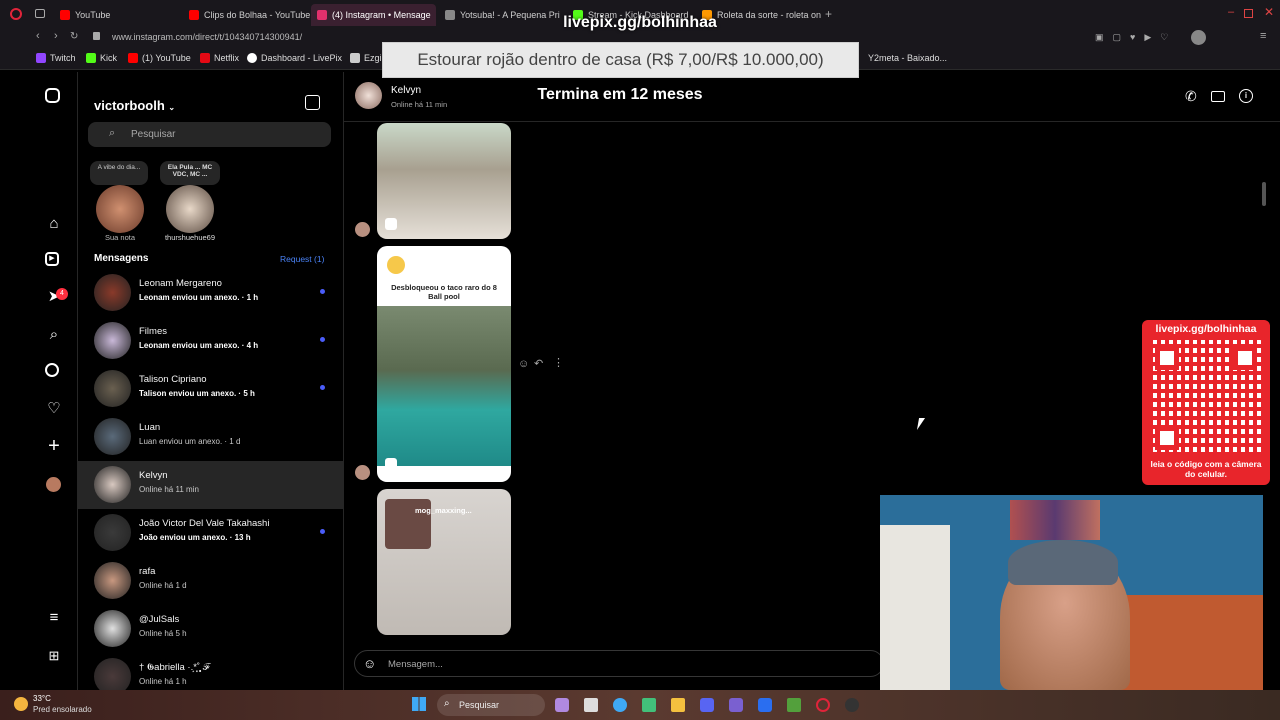 Image resolution: width=1280 pixels, height=720 pixels. I want to click on conversation-preview: Leonam enviou um anexo. · 4 h, so click(199, 345).